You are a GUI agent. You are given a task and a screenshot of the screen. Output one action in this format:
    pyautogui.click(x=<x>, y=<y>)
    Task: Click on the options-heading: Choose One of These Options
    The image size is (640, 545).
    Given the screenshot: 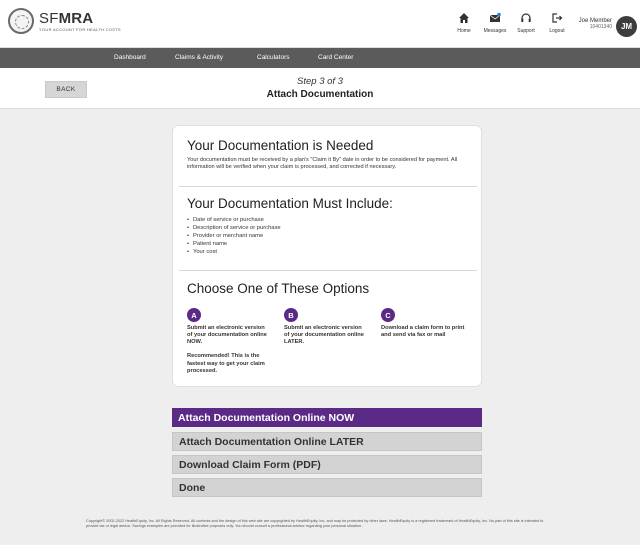 What is the action you would take?
    pyautogui.click(x=278, y=288)
    